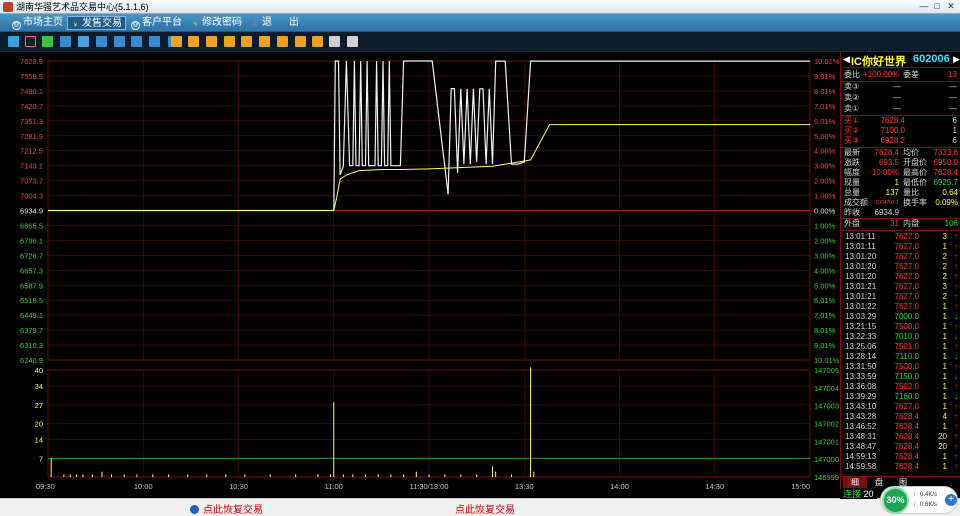 The width and height of the screenshot is (960, 516). I want to click on candle-icon, so click(47, 41).